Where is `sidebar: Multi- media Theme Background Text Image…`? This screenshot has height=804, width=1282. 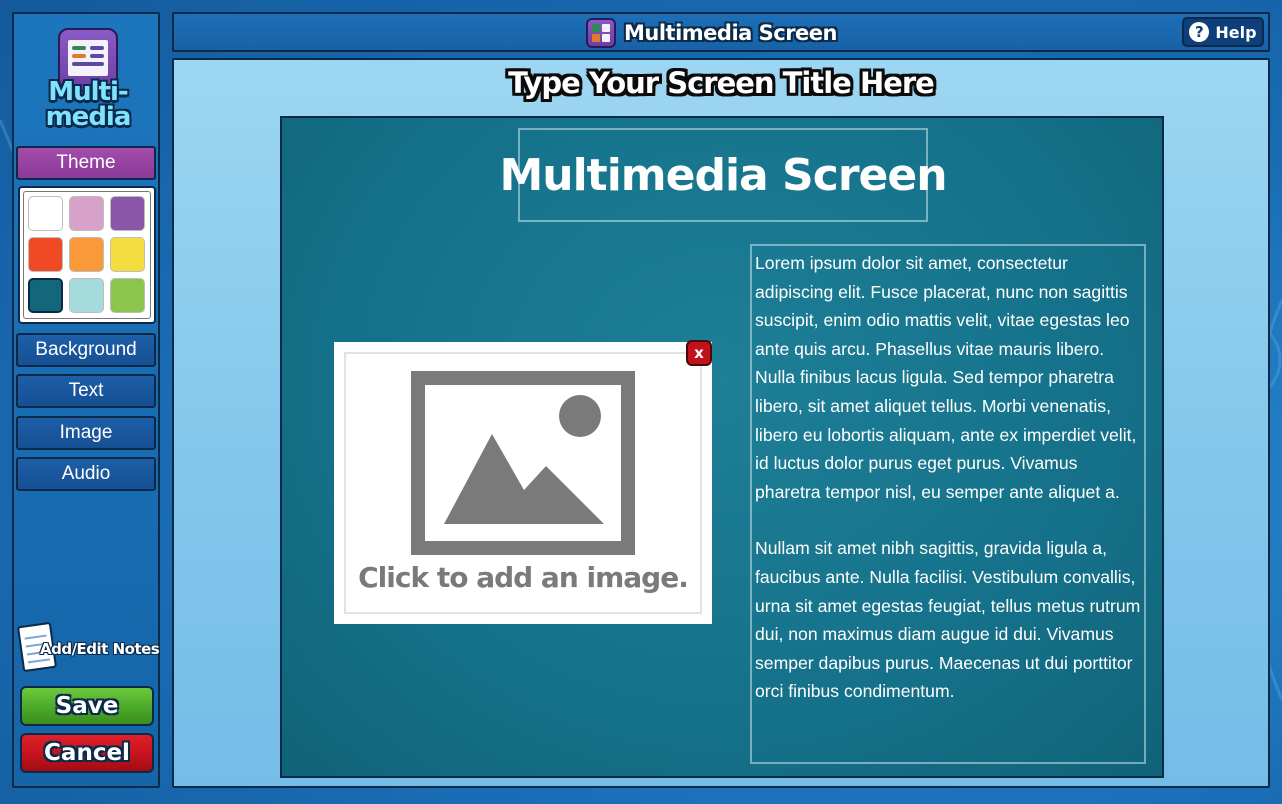
sidebar: Multi- media Theme Background Text Image… is located at coordinates (86, 400).